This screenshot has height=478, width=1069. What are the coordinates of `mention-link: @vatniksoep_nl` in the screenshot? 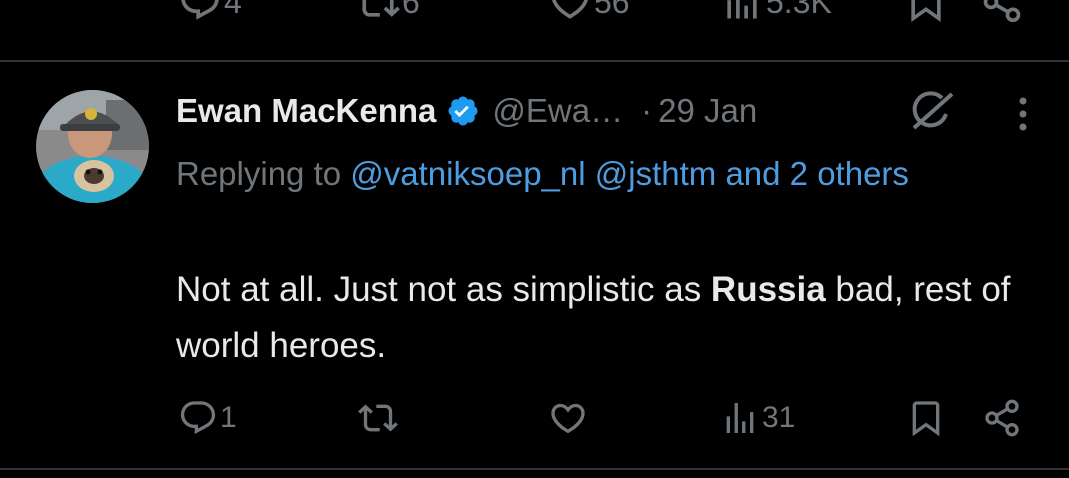 It's located at (467, 173).